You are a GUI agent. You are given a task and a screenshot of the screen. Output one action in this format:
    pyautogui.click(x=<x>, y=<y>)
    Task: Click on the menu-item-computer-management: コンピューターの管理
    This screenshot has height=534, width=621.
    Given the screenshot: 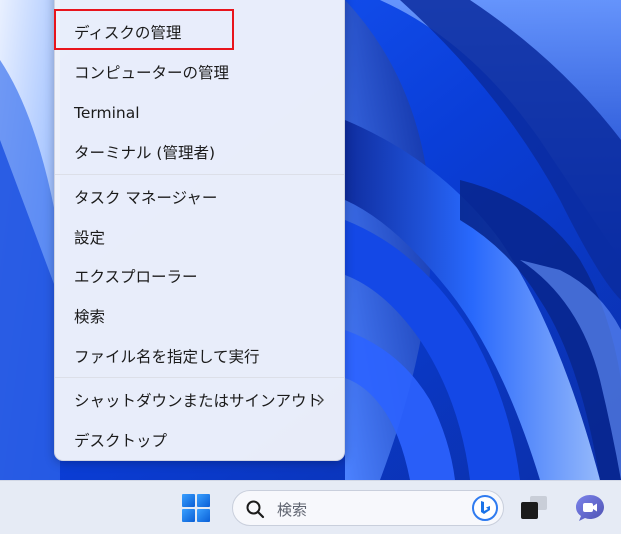 What is the action you would take?
    pyautogui.click(x=199, y=72)
    